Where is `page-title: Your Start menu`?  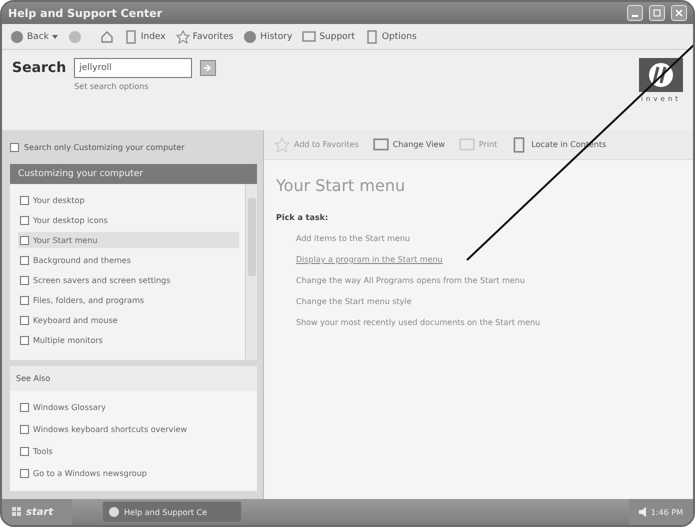 page-title: Your Start menu is located at coordinates (341, 185).